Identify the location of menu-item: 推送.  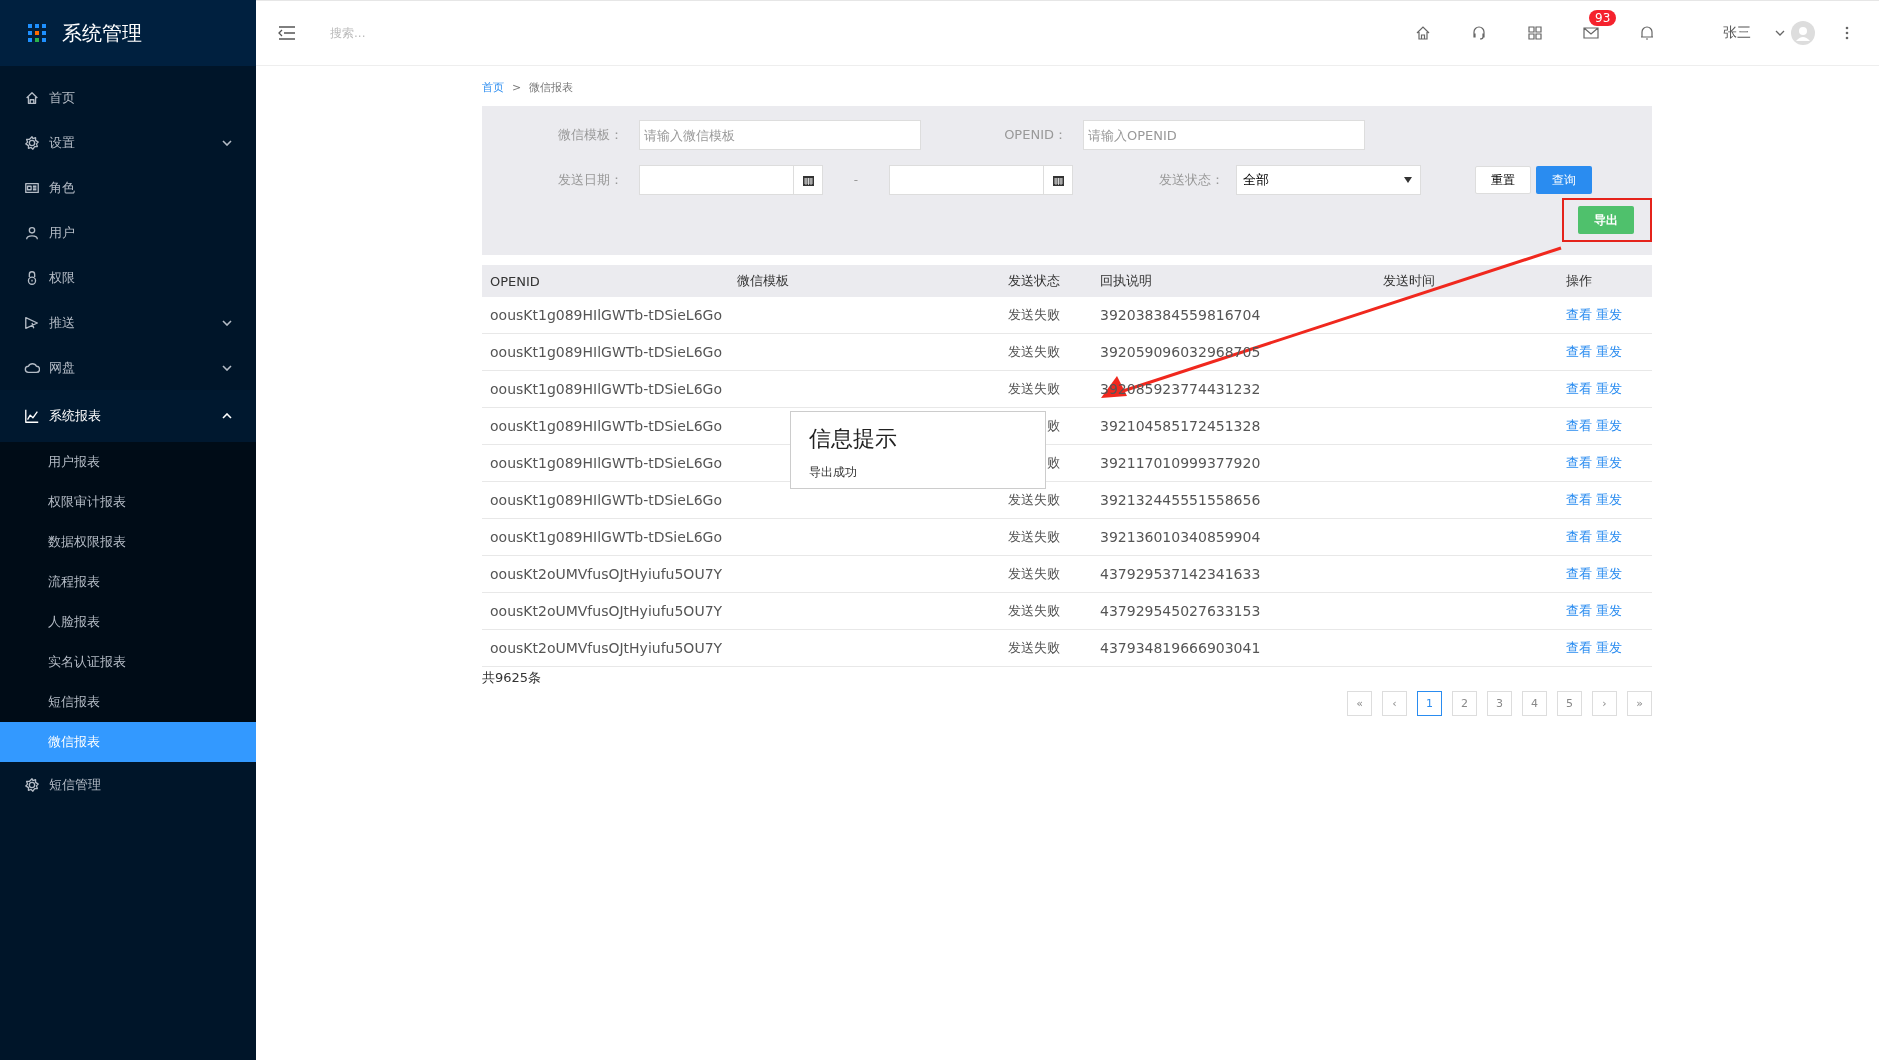
(128, 322).